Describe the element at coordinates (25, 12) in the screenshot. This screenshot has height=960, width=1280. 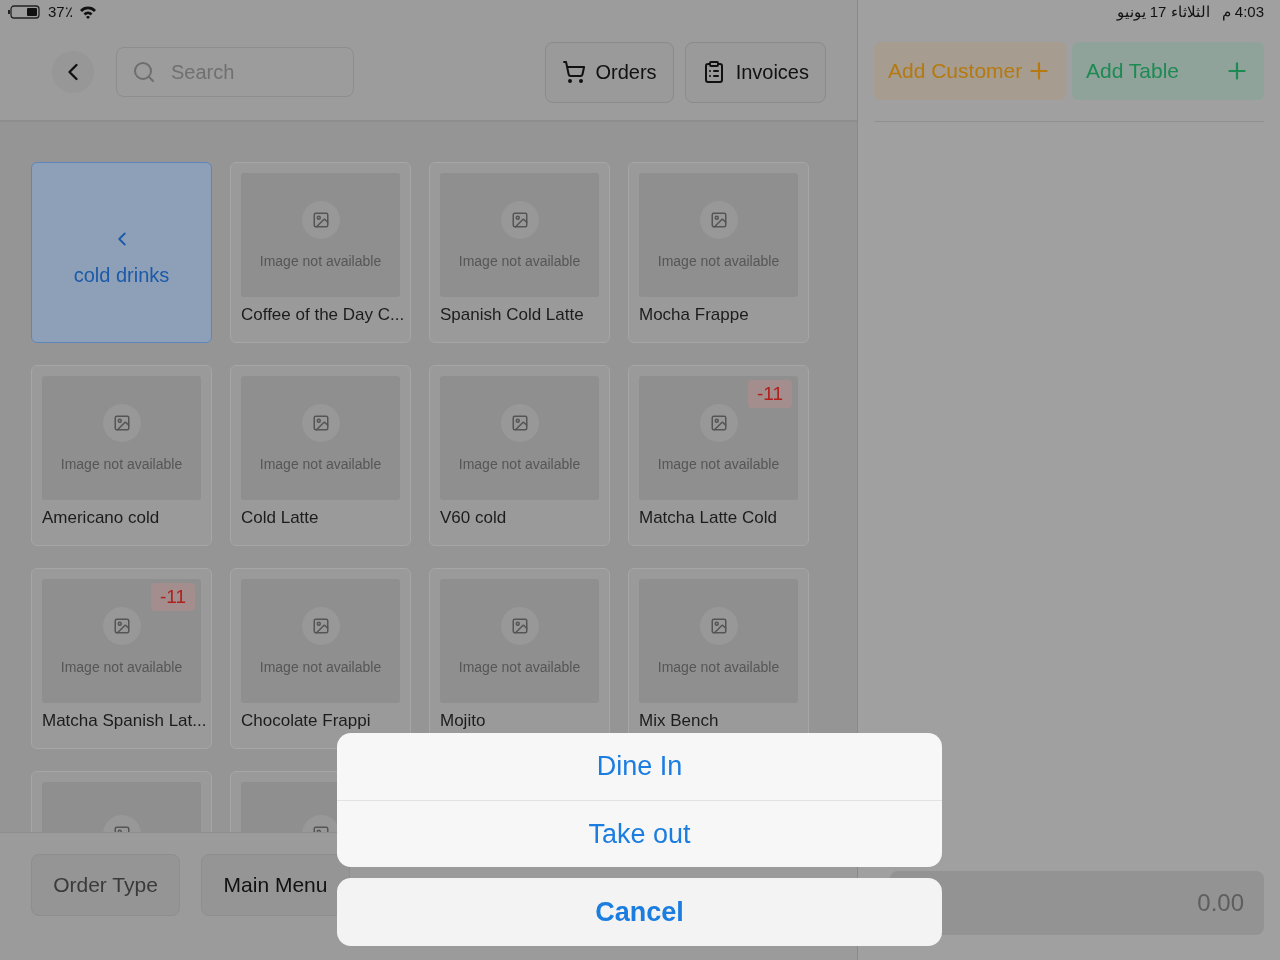
I see `battery-icon` at that location.